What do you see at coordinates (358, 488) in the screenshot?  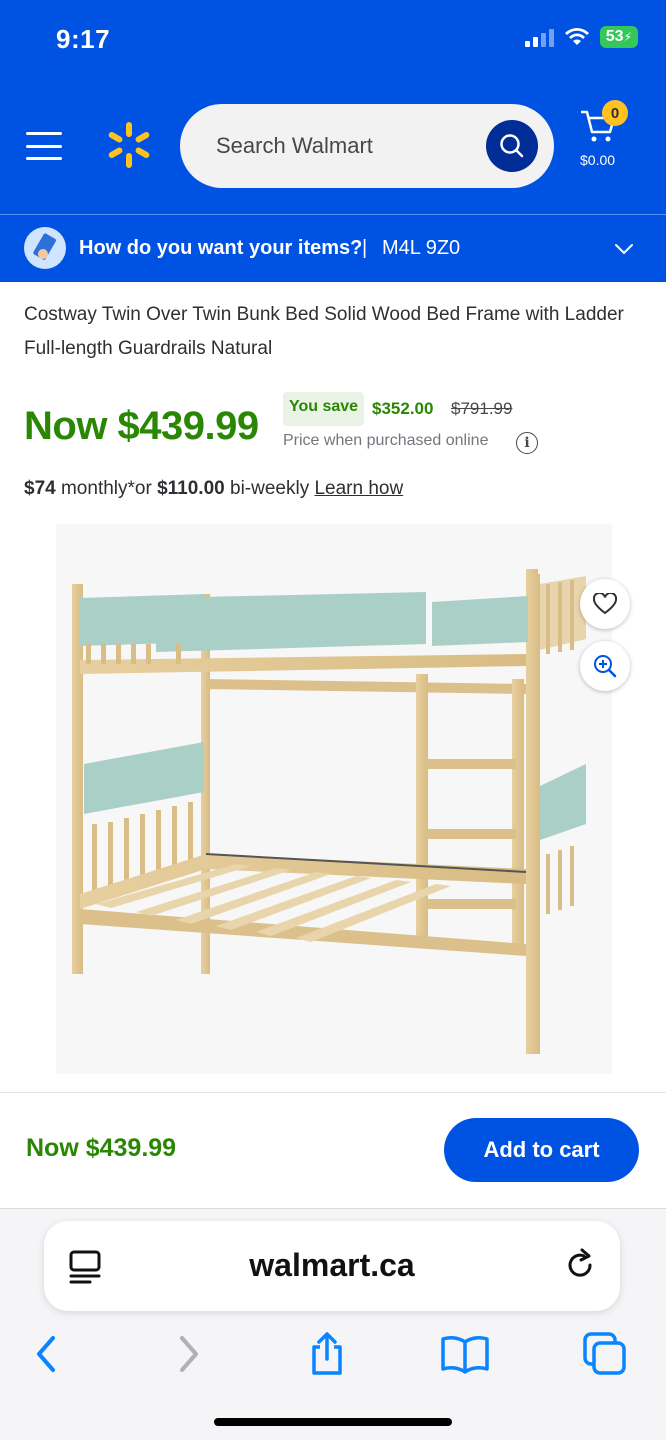 I see `learn-how-link: Learn how` at bounding box center [358, 488].